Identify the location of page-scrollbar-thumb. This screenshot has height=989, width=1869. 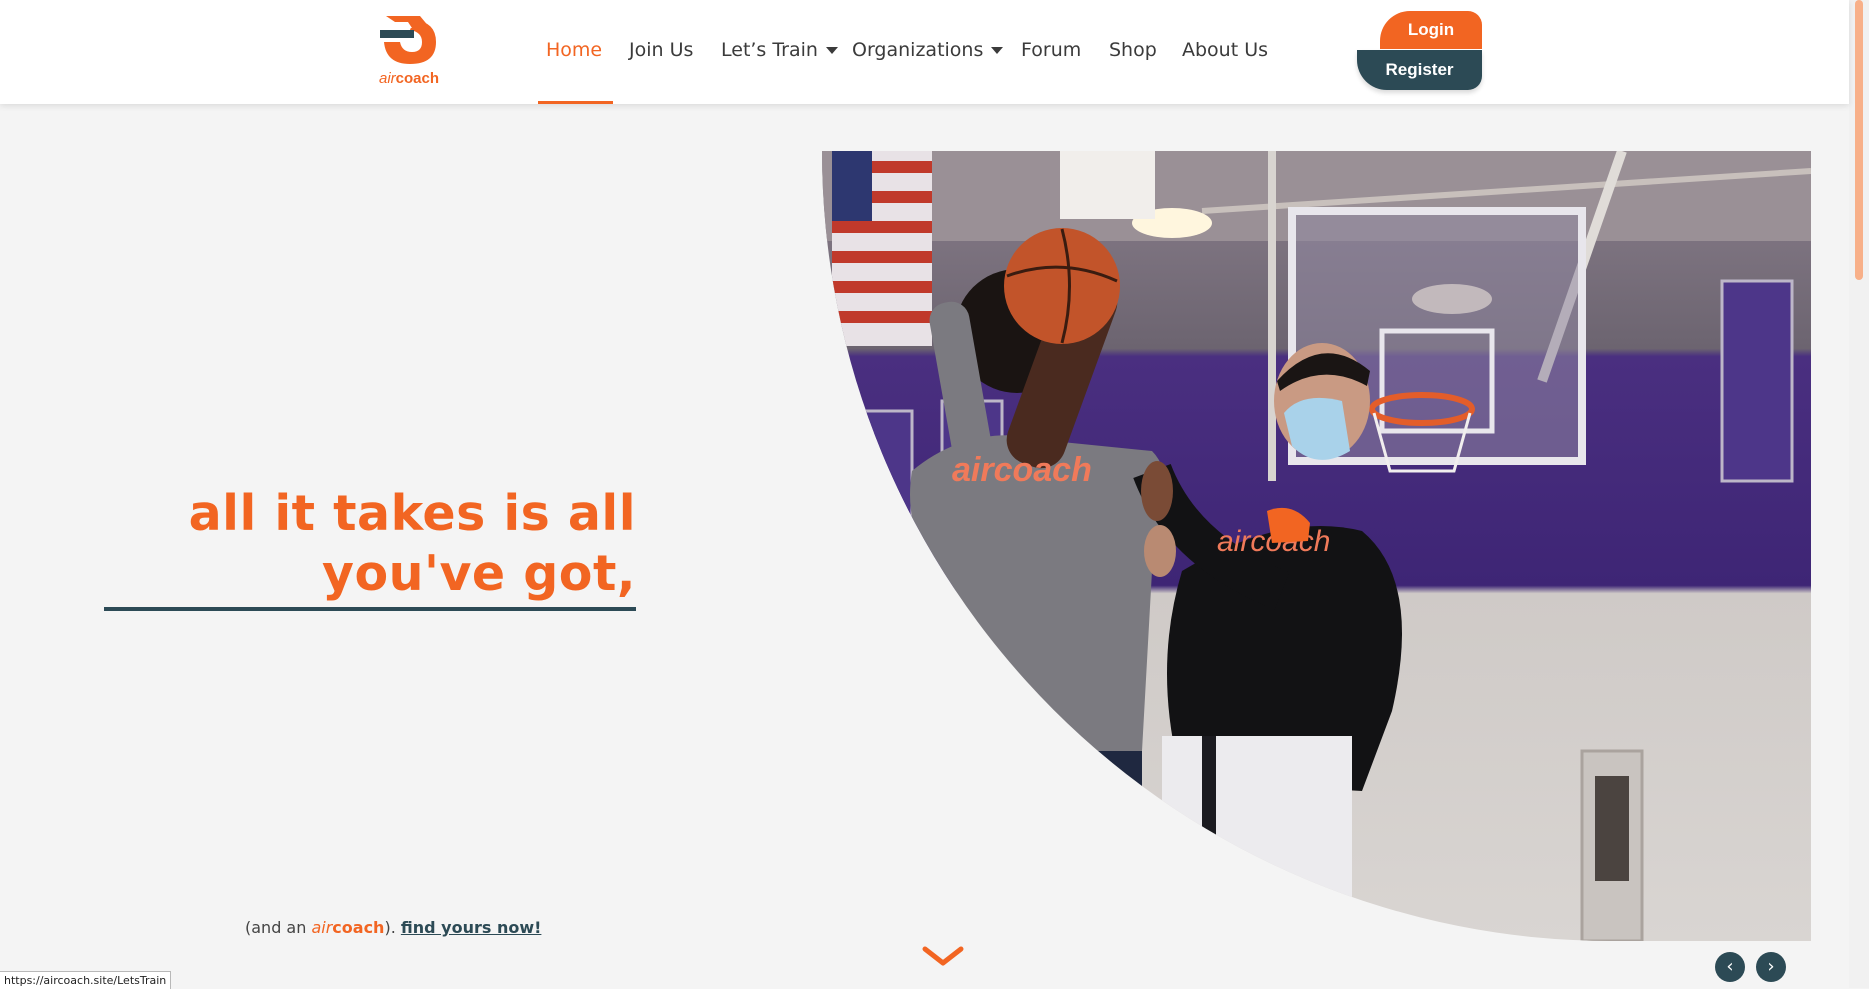
(1859, 140).